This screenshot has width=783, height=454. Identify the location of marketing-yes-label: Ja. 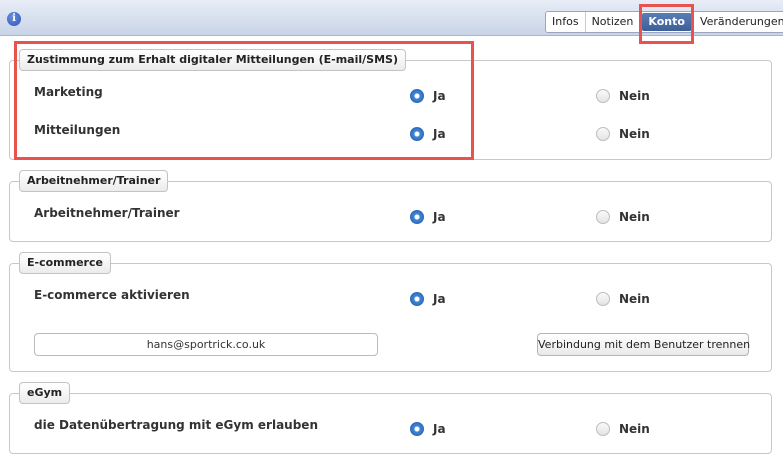
(439, 96).